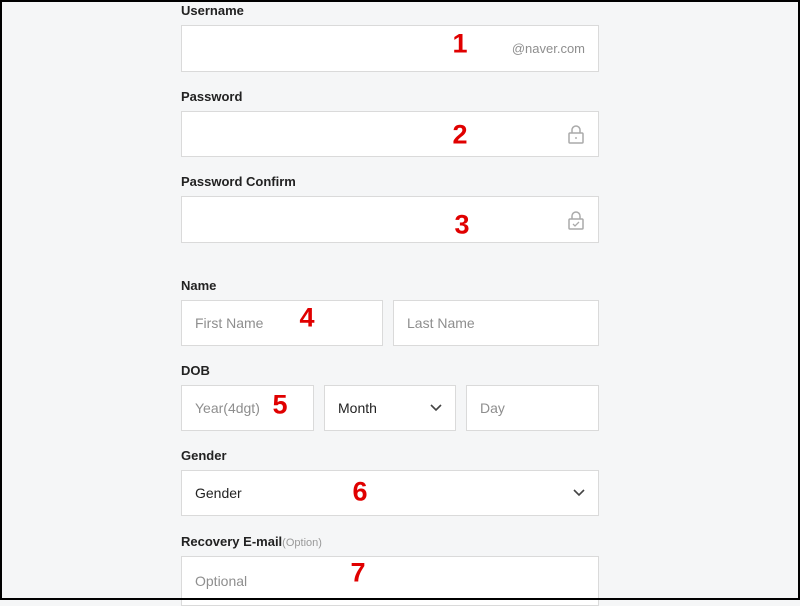 The image size is (800, 606). What do you see at coordinates (218, 493) in the screenshot?
I see `gender-value: Gender` at bounding box center [218, 493].